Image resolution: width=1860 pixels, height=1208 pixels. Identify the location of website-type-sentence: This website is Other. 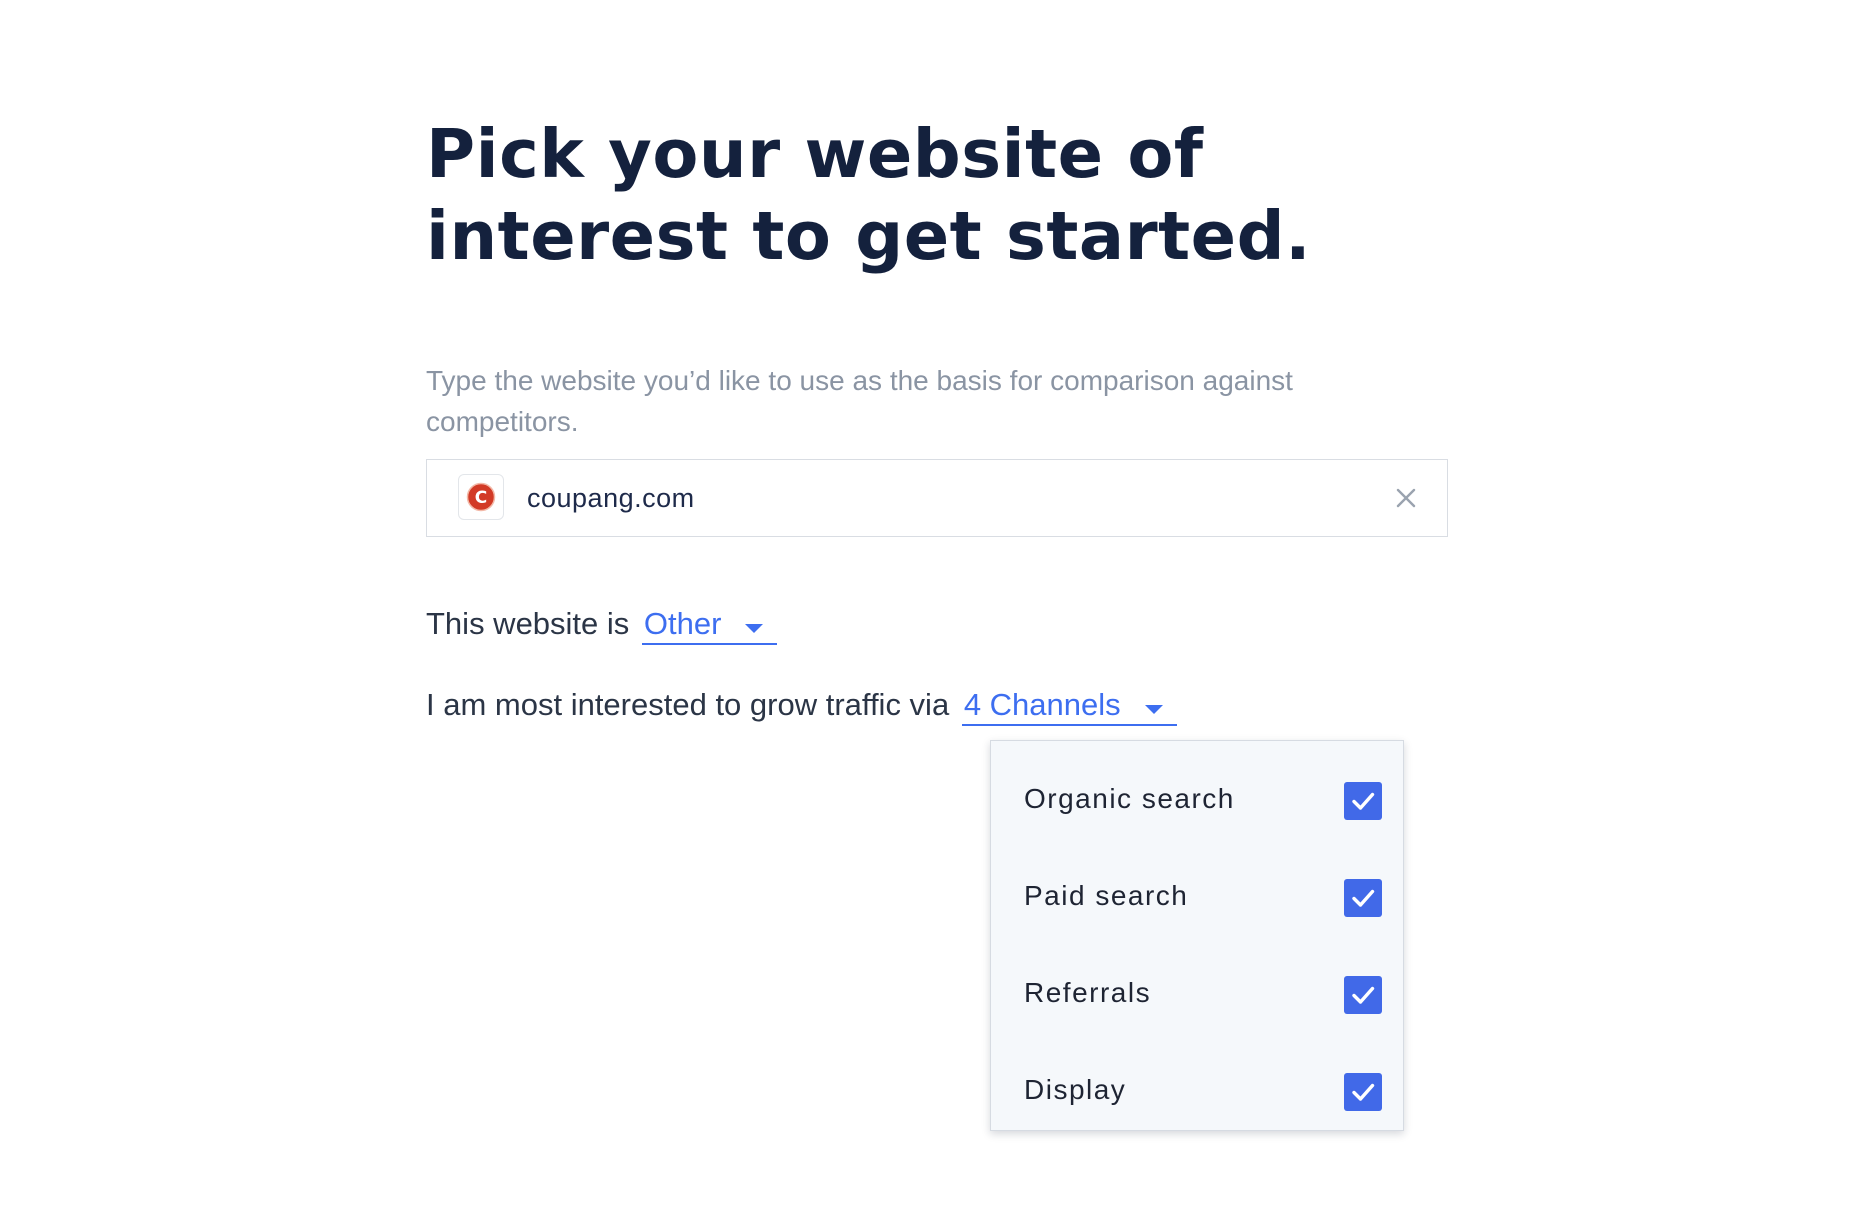
(602, 624).